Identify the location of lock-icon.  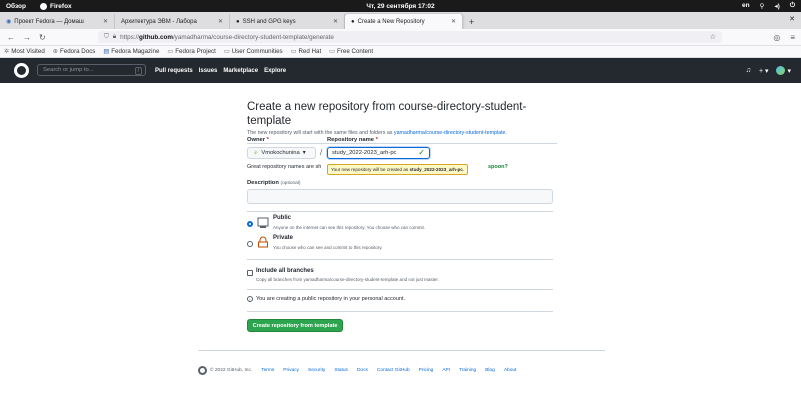
(263, 242).